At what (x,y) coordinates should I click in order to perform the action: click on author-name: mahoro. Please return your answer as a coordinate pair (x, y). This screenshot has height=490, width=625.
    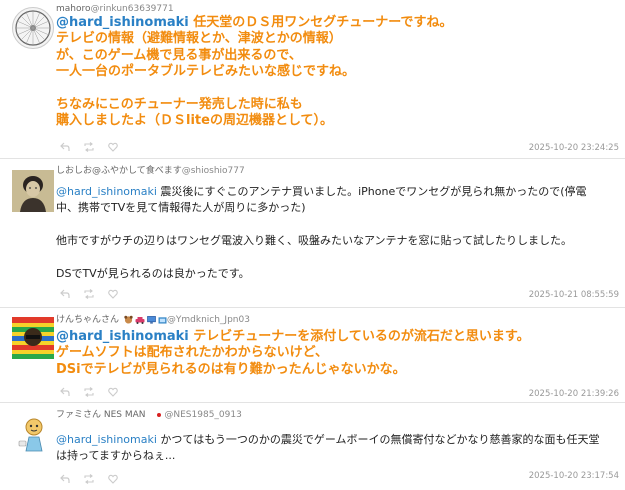
    Looking at the image, I should click on (73, 9).